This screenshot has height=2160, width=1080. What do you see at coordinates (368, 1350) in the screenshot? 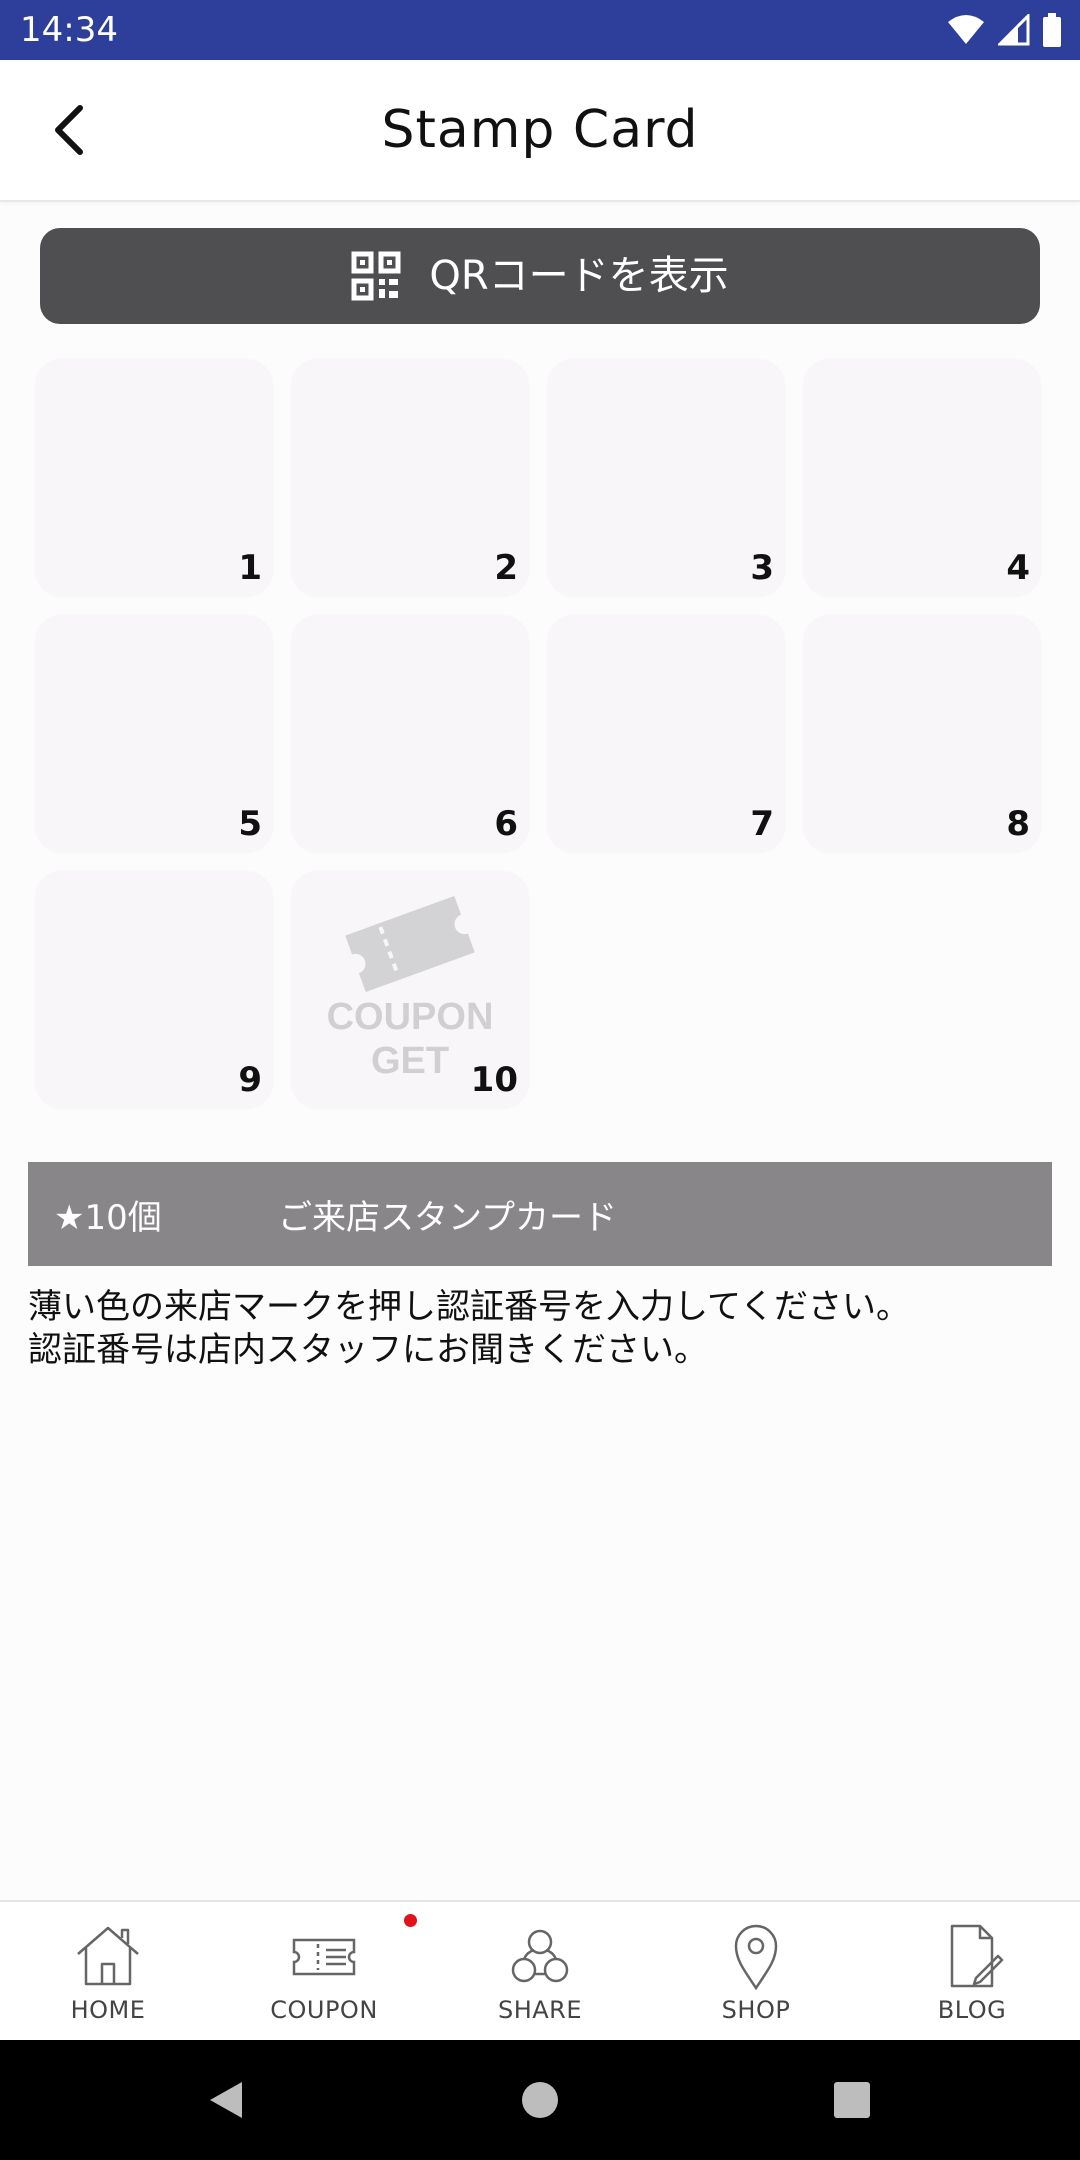
I see `instructions-line2: 認証番号は店内スタッフにお聞きください。` at bounding box center [368, 1350].